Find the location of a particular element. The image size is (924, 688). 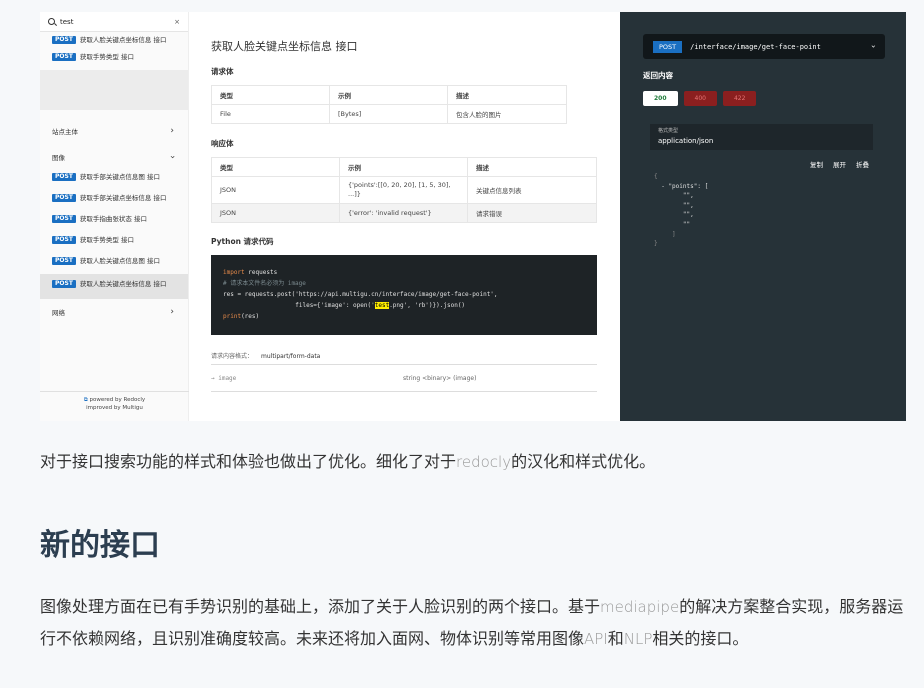

sidebar-cat-net: 网络 › is located at coordinates (114, 312).